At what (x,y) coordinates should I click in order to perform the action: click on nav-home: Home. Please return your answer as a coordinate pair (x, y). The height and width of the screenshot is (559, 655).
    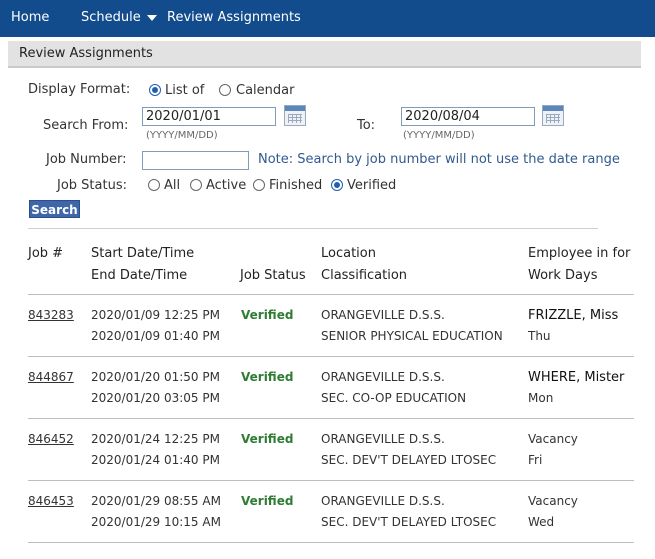
    Looking at the image, I should click on (30, 17).